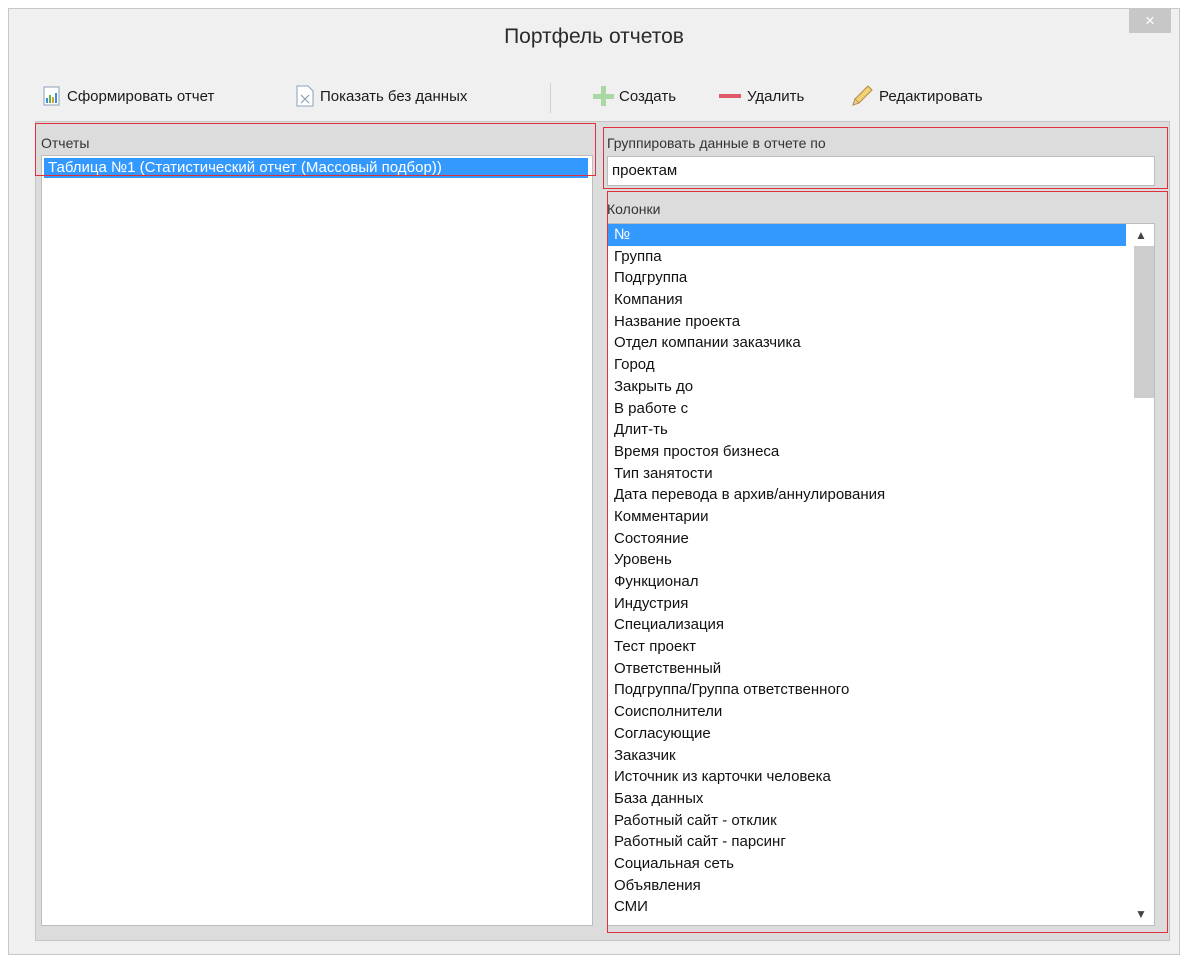  Describe the element at coordinates (394, 96) in the screenshot. I see `show-without-data-label: Показать без данных` at that location.